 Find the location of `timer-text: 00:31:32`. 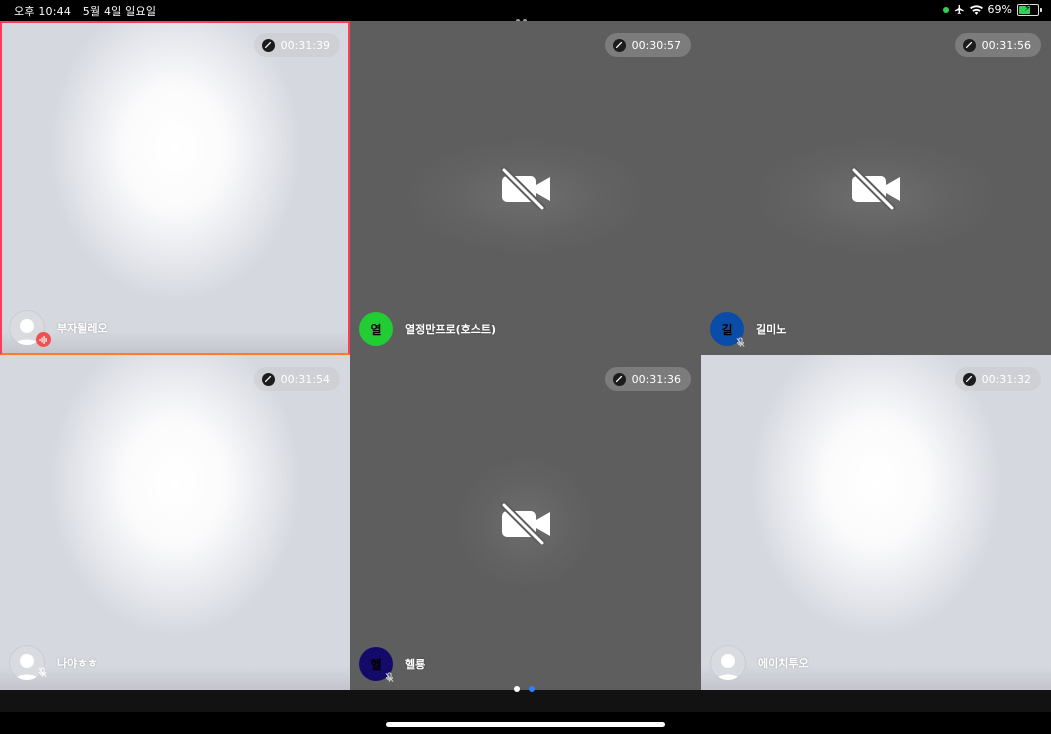

timer-text: 00:31:32 is located at coordinates (1006, 379).